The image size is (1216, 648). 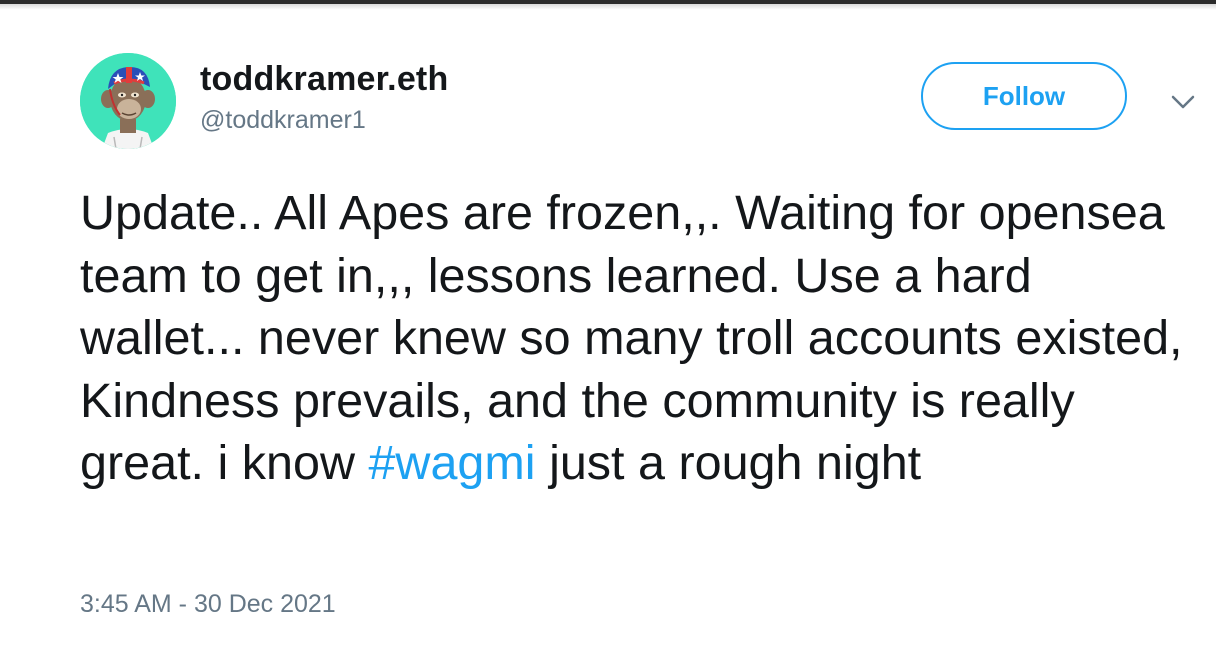 I want to click on tweet-timestamp: 3:45 AM - 30 Dec 2021, so click(x=208, y=604).